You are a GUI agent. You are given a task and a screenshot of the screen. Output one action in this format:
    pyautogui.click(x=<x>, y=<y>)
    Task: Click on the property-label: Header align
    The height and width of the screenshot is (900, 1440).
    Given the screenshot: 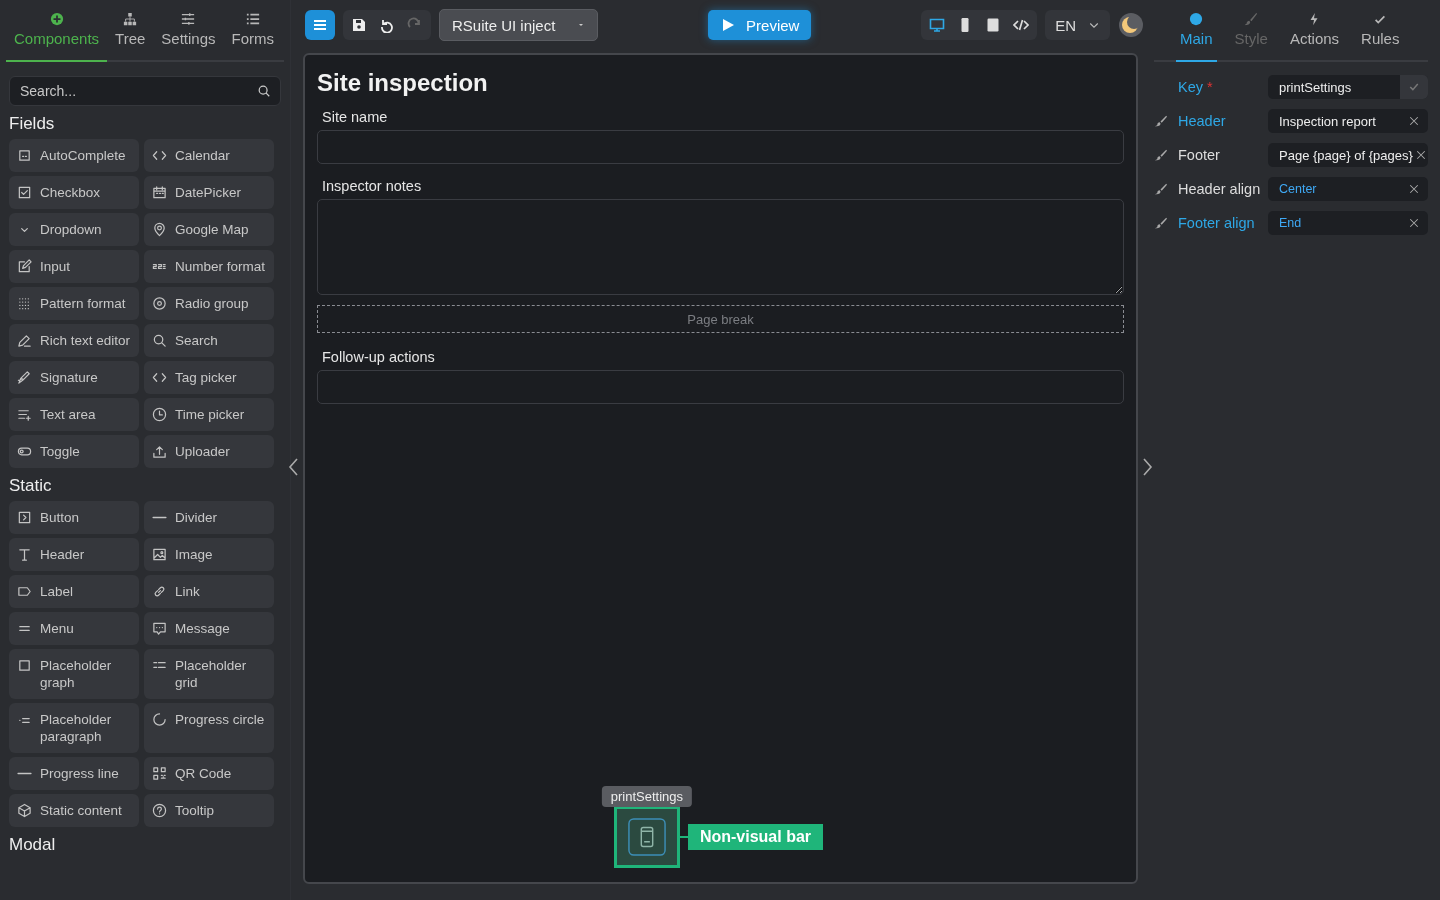 What is the action you would take?
    pyautogui.click(x=1220, y=189)
    